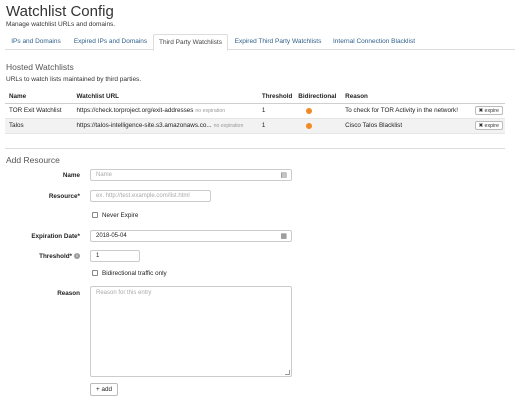 The height and width of the screenshot is (401, 521). Describe the element at coordinates (143, 196) in the screenshot. I see `resource-placeholder: ex. http://test.example.com/list.html` at that location.